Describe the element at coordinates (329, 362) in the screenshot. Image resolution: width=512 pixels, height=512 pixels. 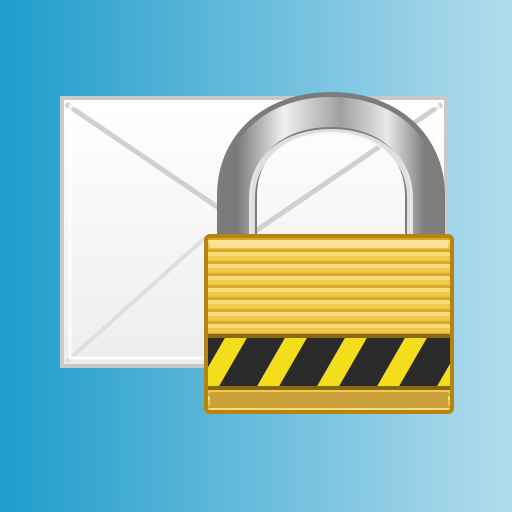
I see `hazard-stripe` at that location.